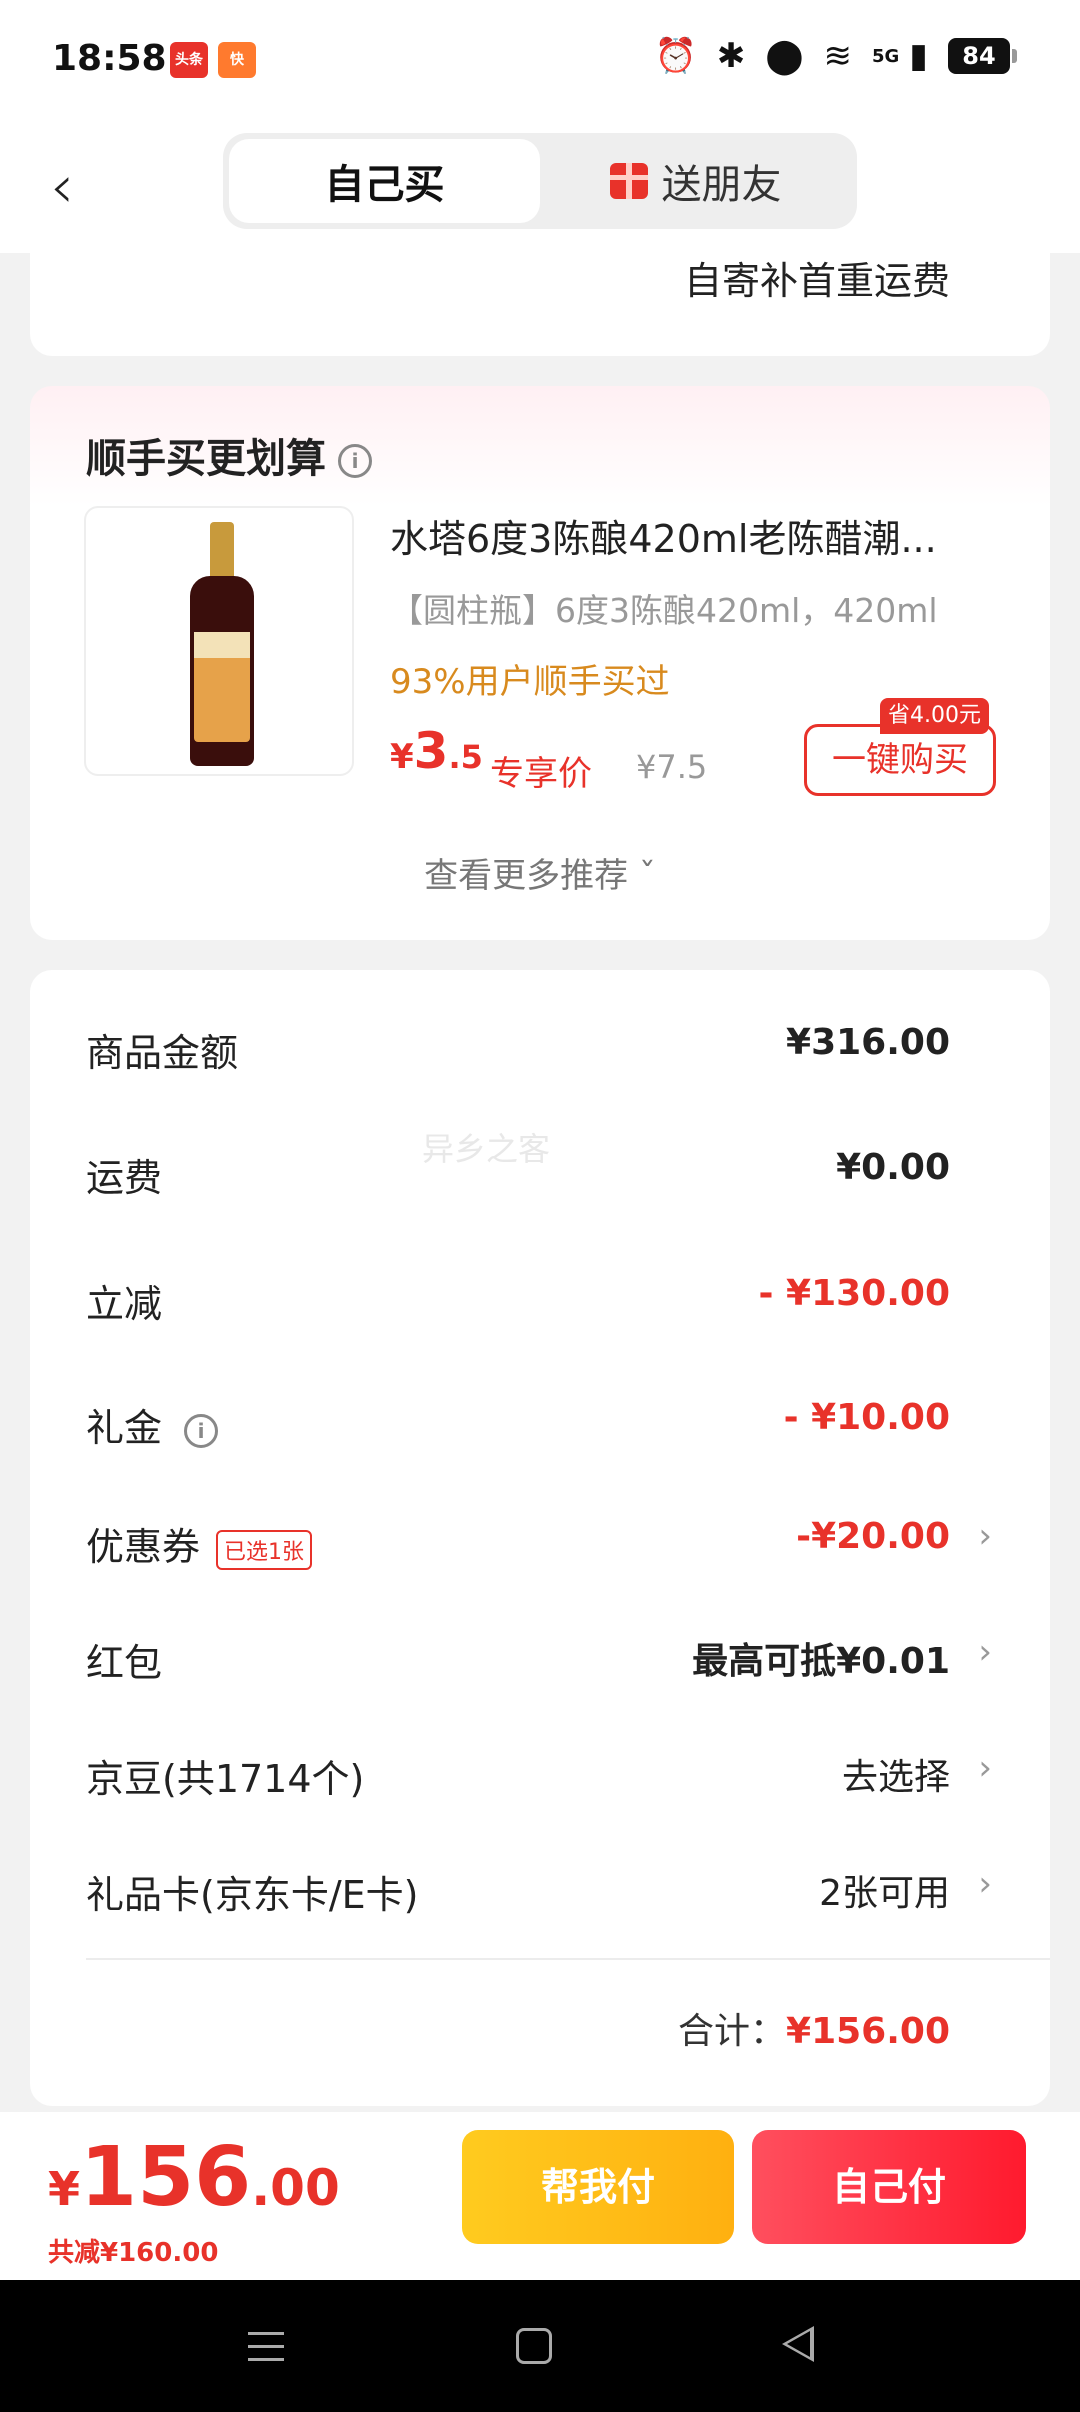  I want to click on row-label: 立减, so click(124, 1304).